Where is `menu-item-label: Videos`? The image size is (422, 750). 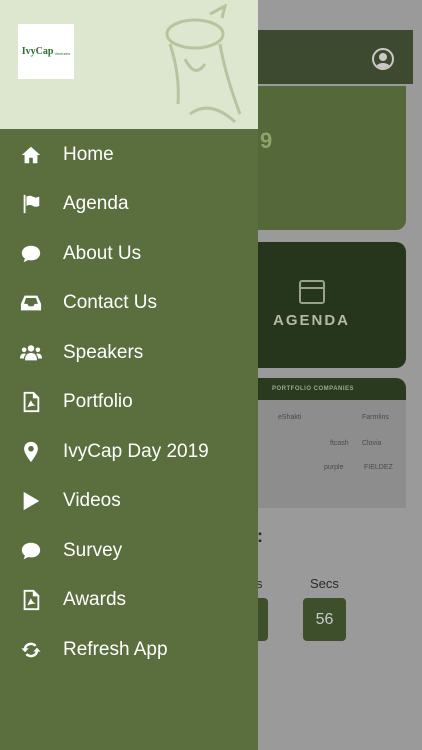
menu-item-label: Videos is located at coordinates (92, 501).